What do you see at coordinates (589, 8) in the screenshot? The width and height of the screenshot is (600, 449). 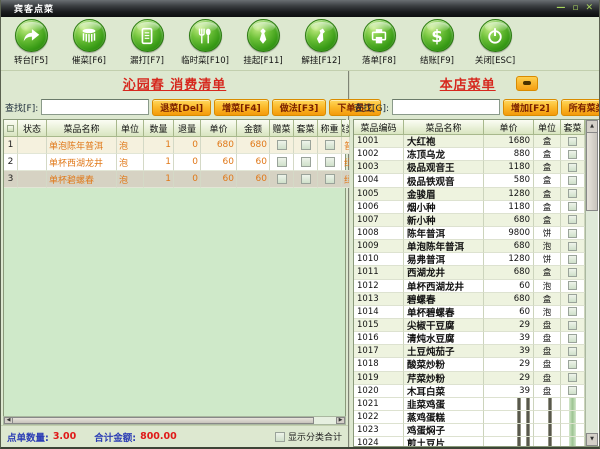 I see `close-icon: ✕` at bounding box center [589, 8].